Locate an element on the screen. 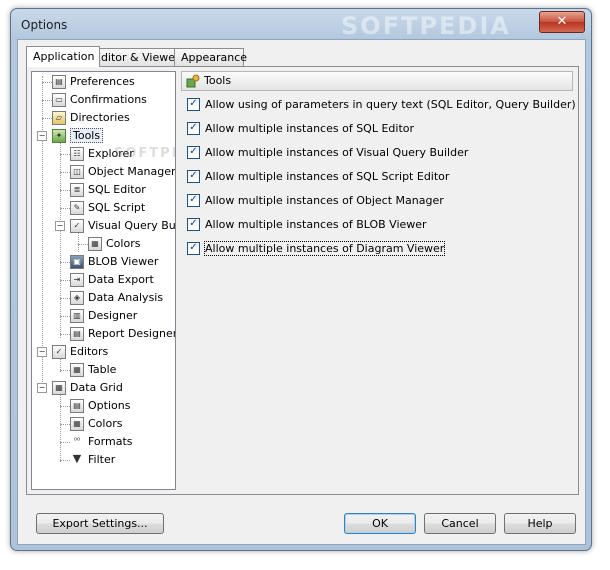 The height and width of the screenshot is (570, 610). data-grid-collapse-icon: − is located at coordinates (42, 388).